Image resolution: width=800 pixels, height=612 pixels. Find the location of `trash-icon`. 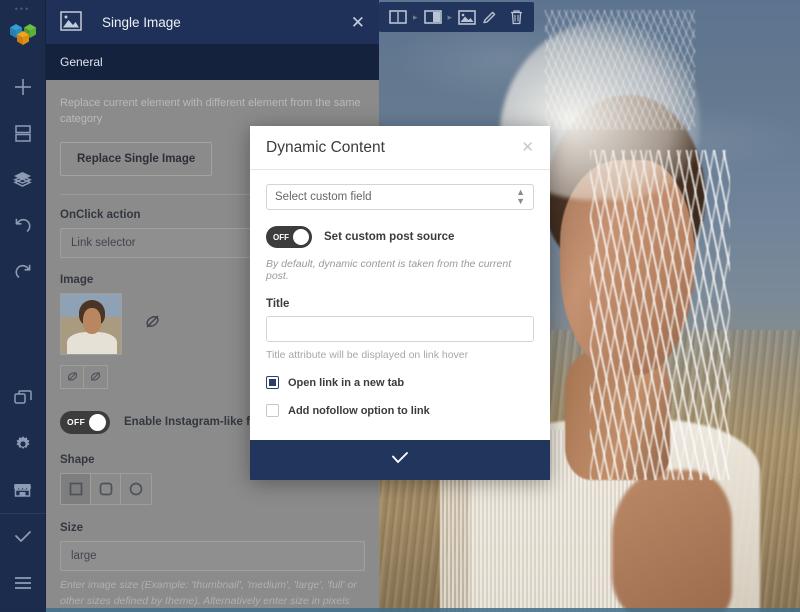

trash-icon is located at coordinates (516, 17).